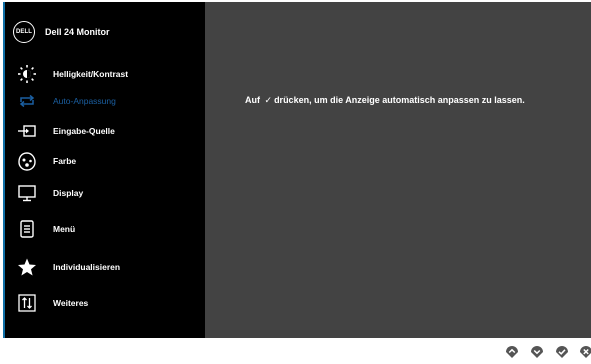  Describe the element at coordinates (87, 267) in the screenshot. I see `menu-item-label: Individualisieren` at that location.